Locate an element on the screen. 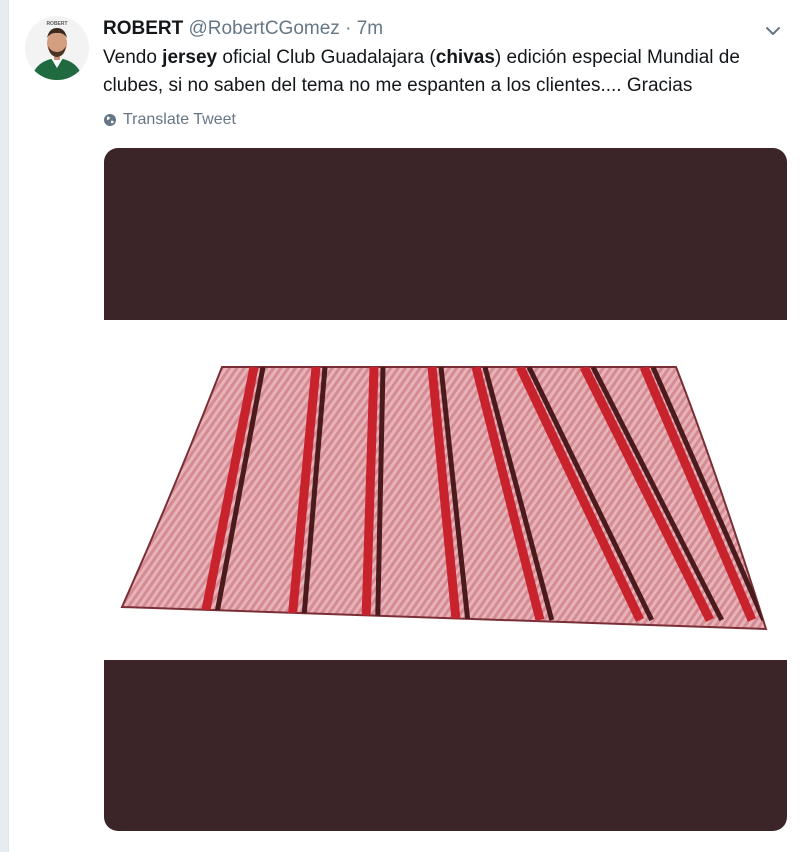 The height and width of the screenshot is (852, 800). tweet-header: ROBERT @RobertCGomez · 7m is located at coordinates (243, 29).